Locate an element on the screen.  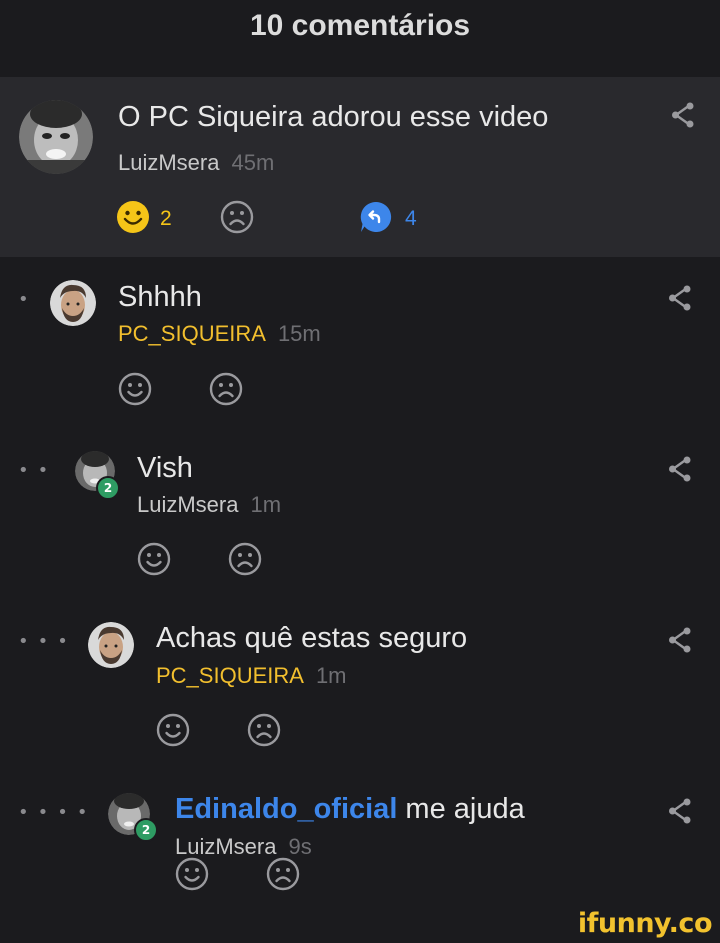
comment-meta: PC_SIQUEIRA 15m is located at coordinates (219, 334).